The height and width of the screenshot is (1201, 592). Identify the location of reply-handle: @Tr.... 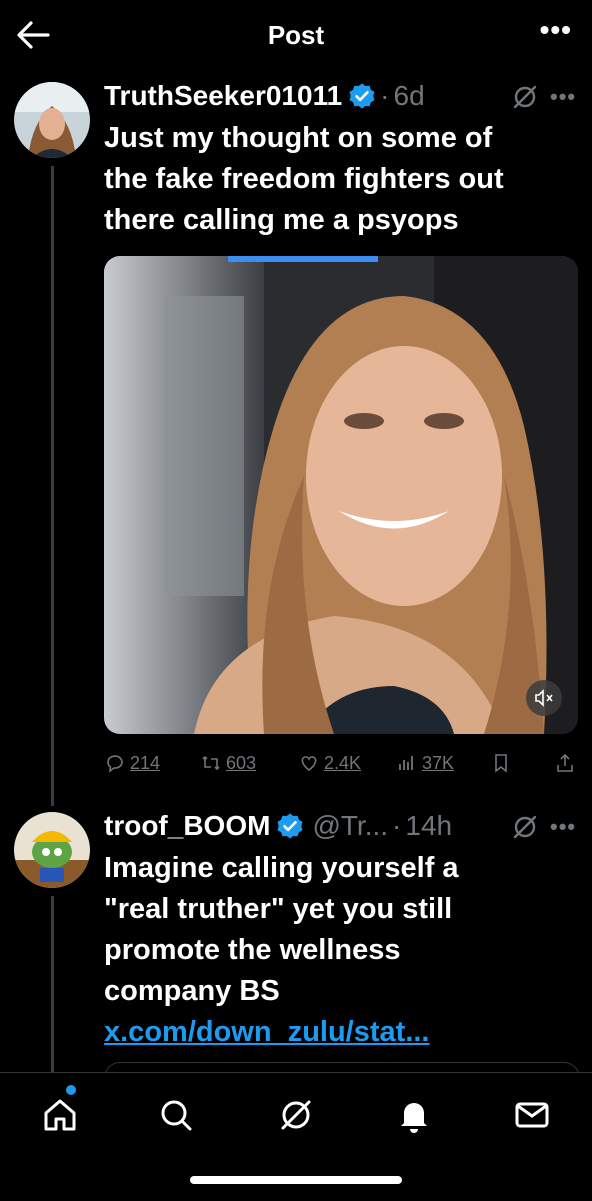
(350, 826).